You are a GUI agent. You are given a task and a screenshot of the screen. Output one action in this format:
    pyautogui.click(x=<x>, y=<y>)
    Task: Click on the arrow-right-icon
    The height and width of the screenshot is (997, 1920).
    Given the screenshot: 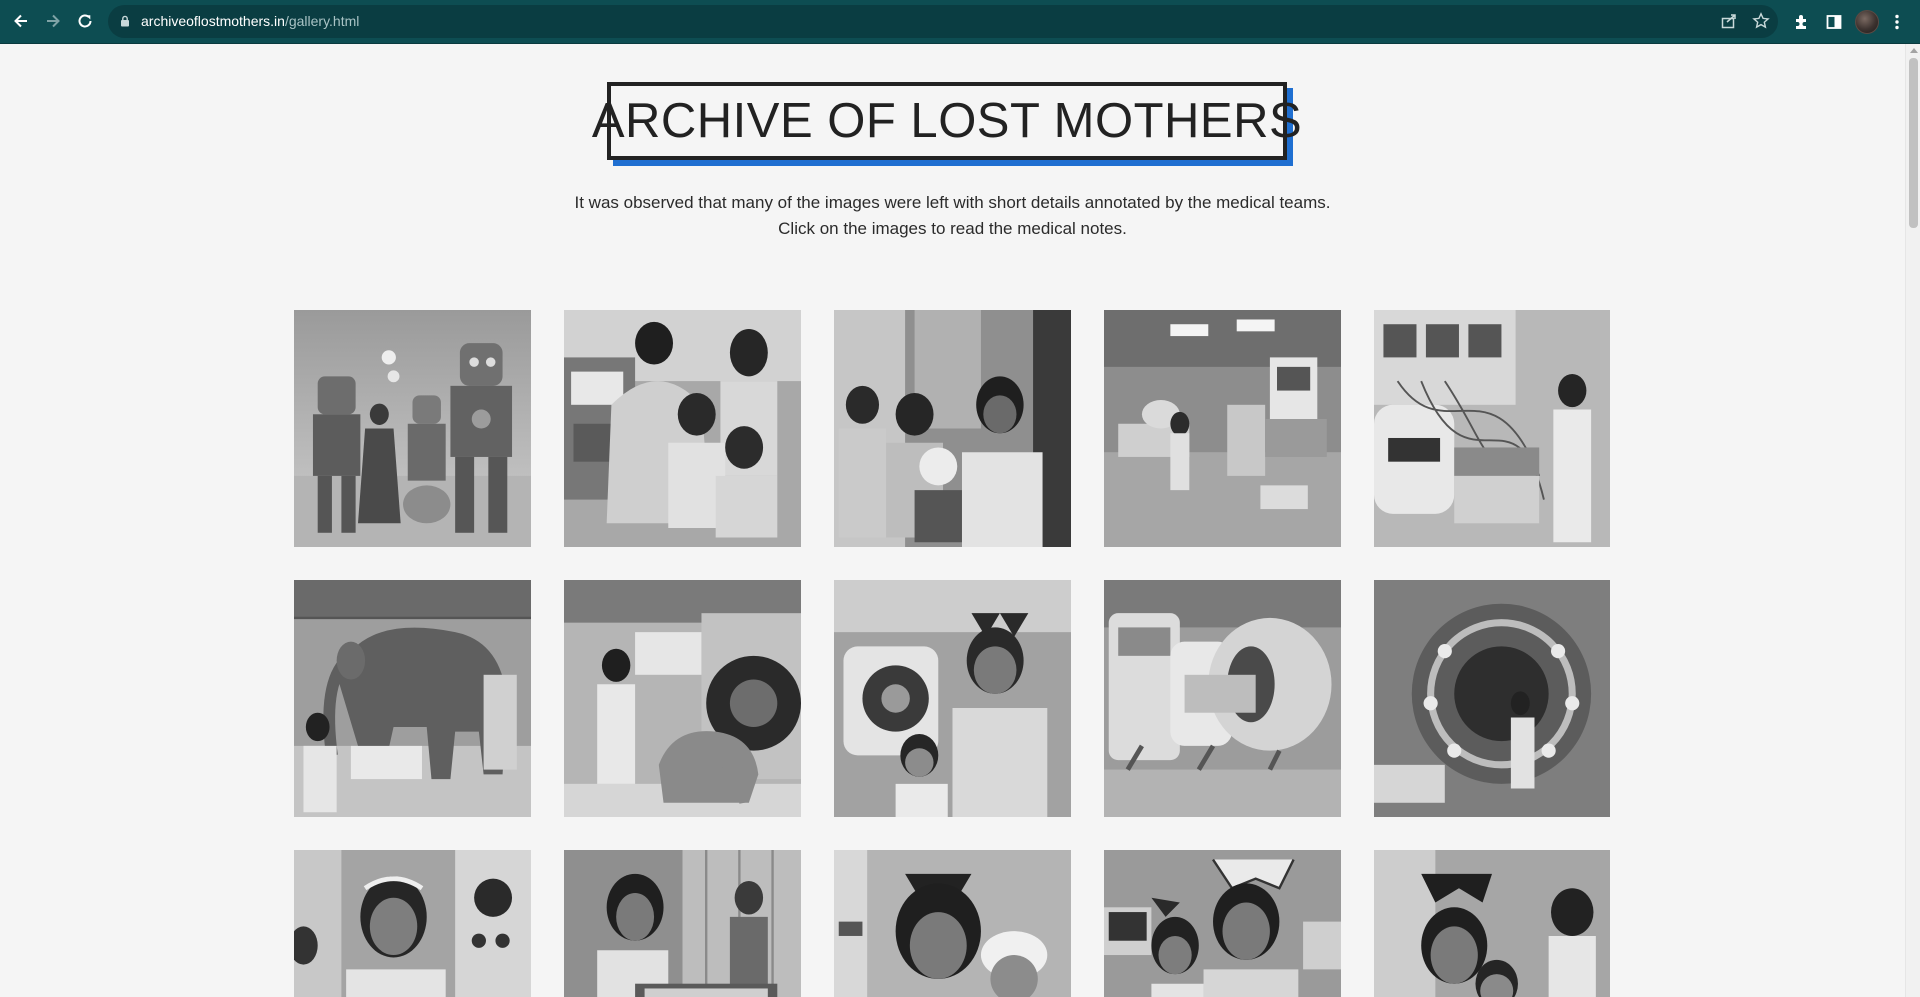 What is the action you would take?
    pyautogui.click(x=53, y=21)
    